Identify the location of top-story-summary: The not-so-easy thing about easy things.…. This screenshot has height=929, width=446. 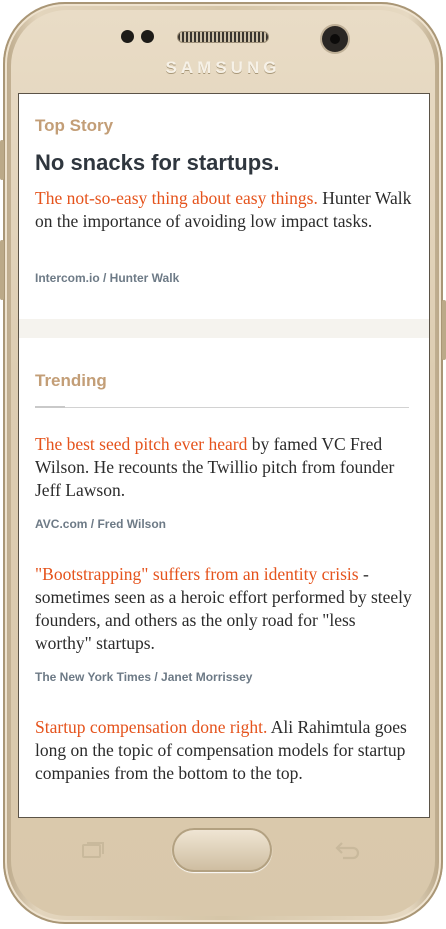
(225, 210).